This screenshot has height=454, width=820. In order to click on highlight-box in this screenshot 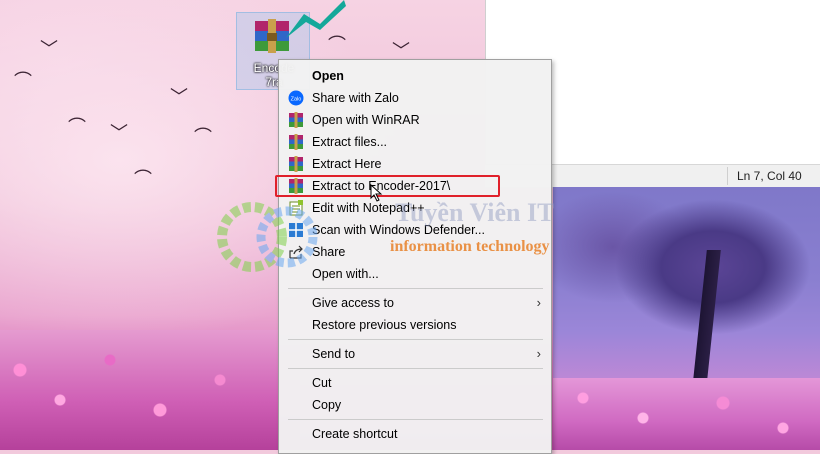, I will do `click(387, 186)`.